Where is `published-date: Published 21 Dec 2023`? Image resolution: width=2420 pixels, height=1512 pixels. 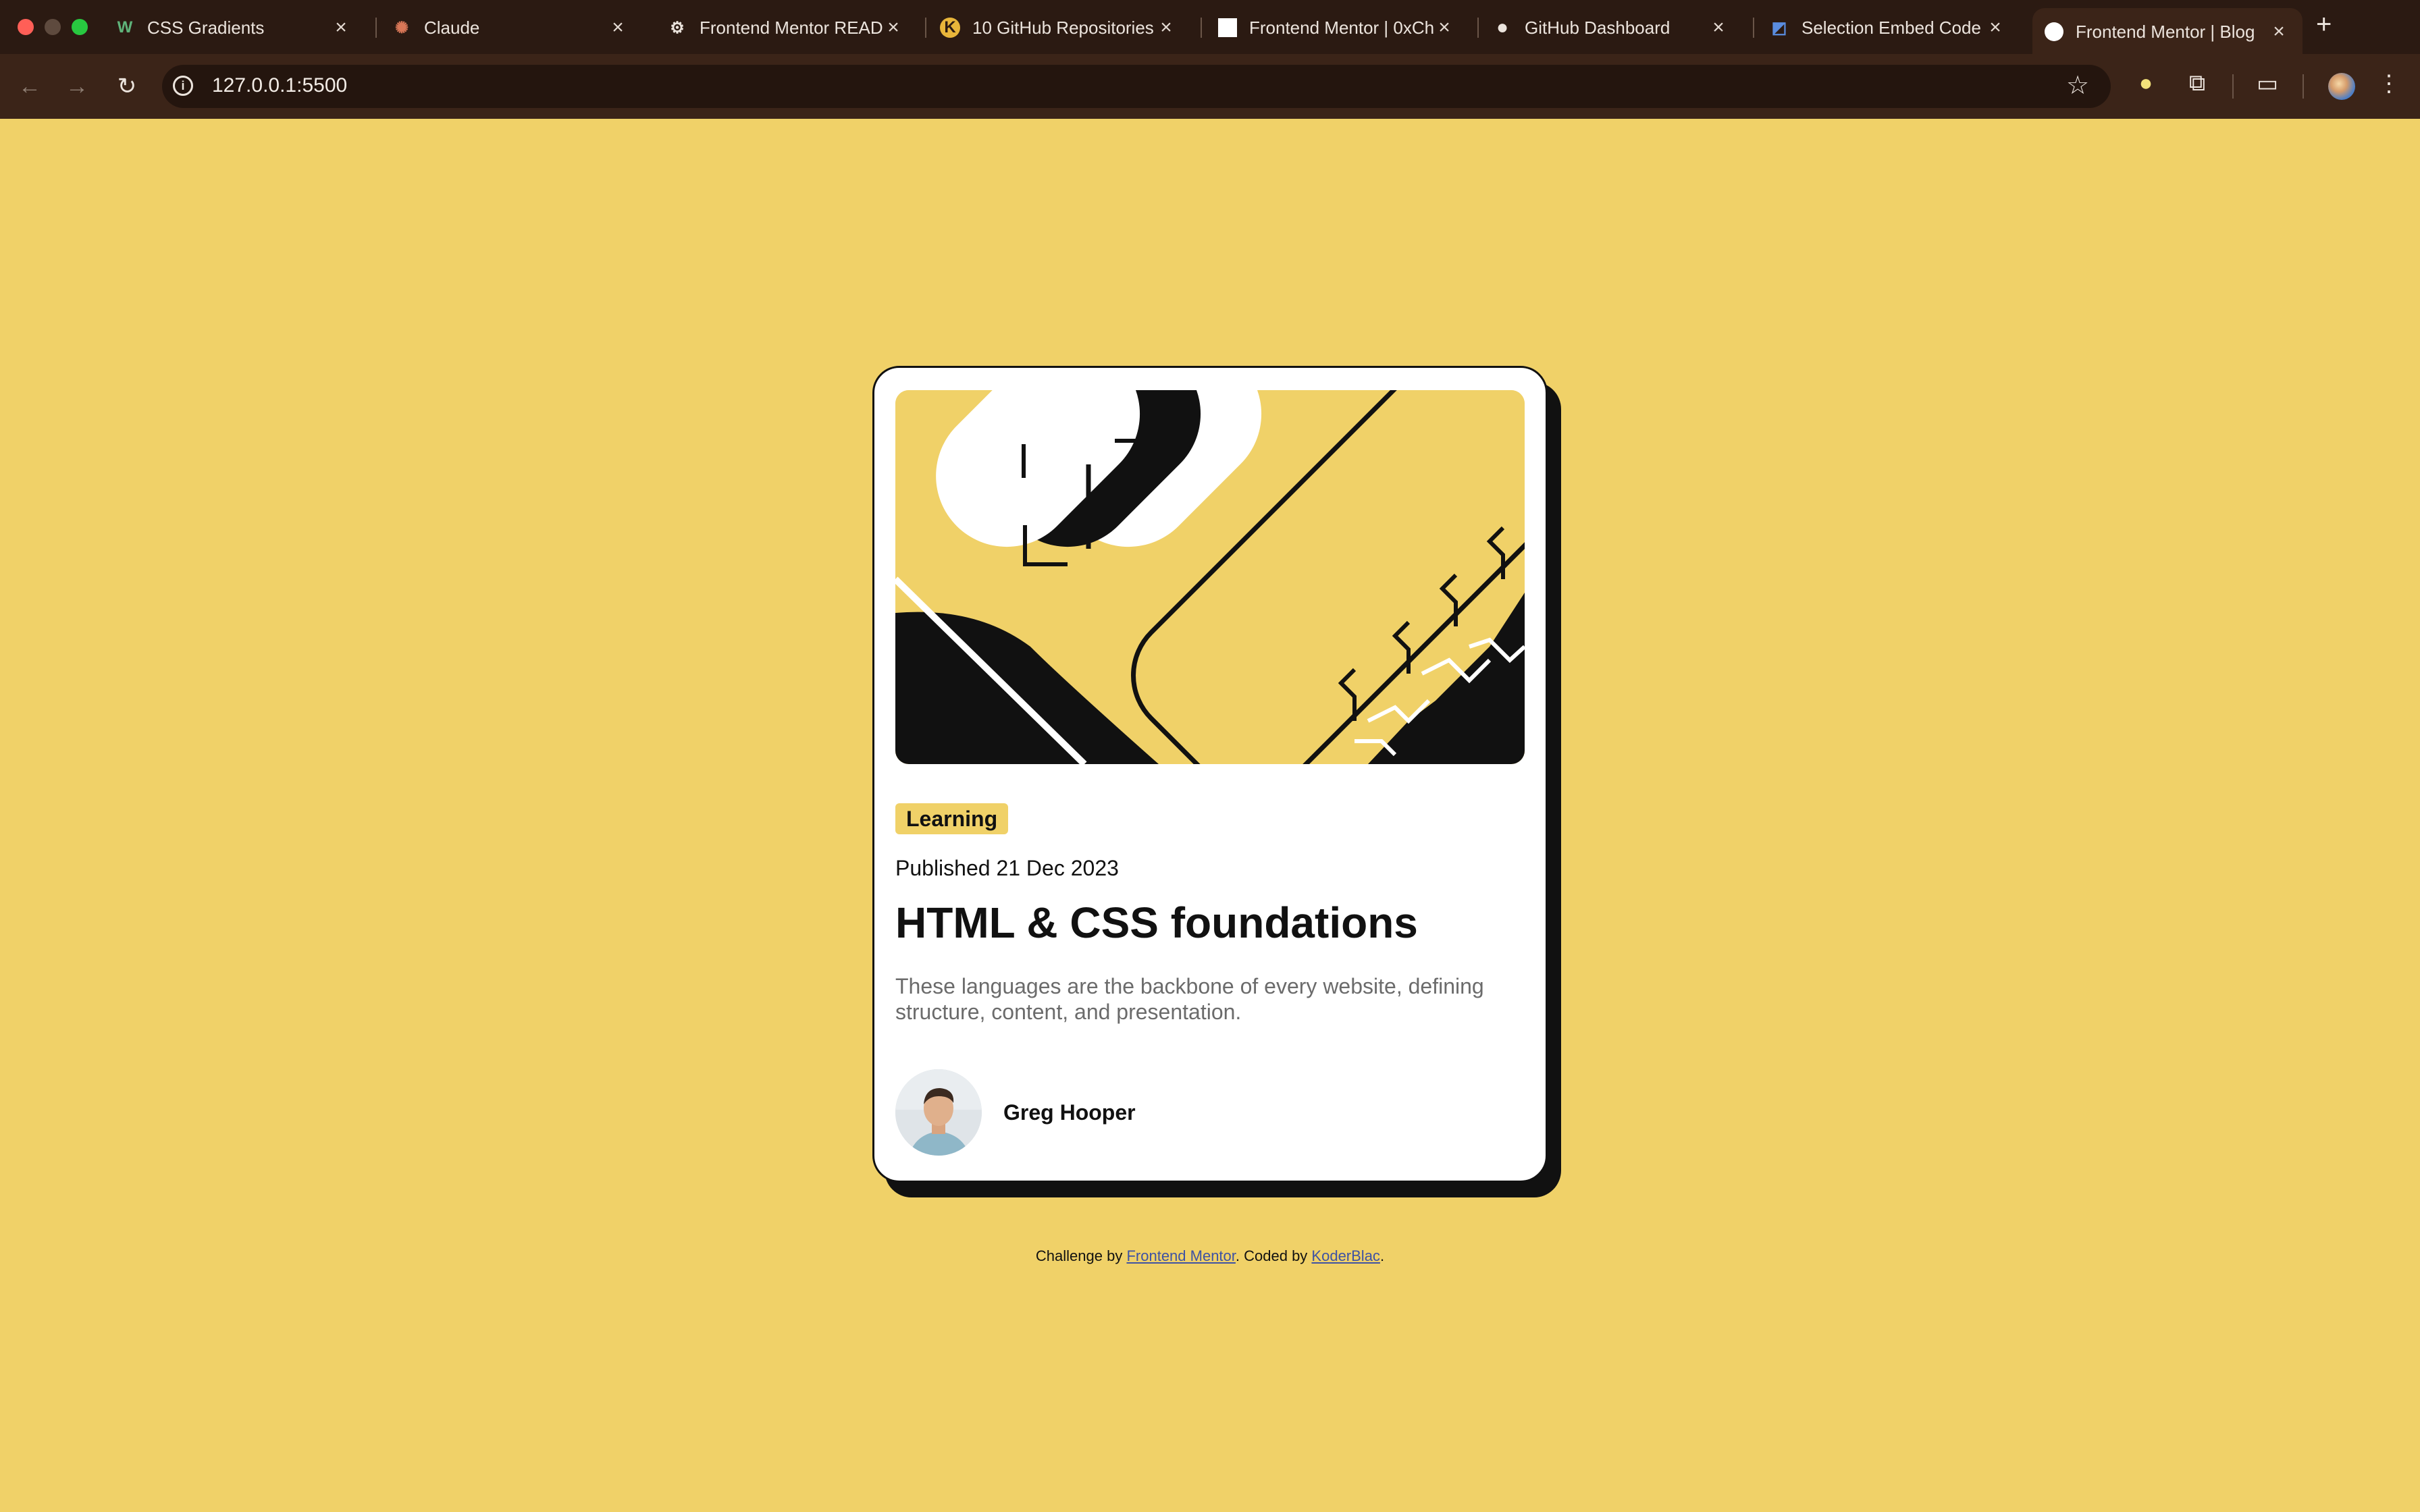
published-date: Published 21 Dec 2023 is located at coordinates (1007, 868).